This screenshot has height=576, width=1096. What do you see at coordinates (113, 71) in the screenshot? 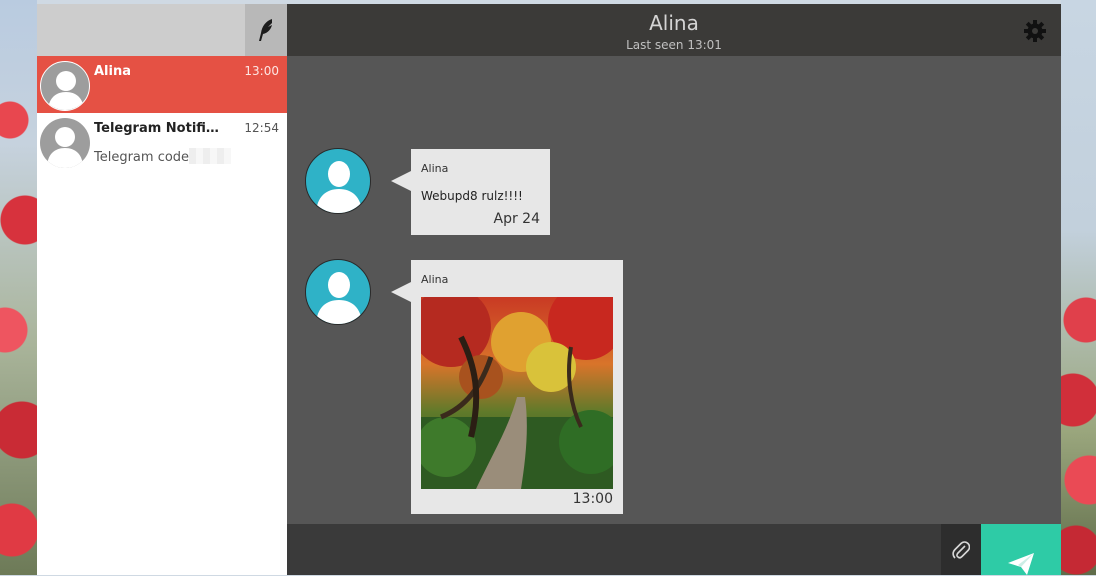
I see `chat-name: Alina` at bounding box center [113, 71].